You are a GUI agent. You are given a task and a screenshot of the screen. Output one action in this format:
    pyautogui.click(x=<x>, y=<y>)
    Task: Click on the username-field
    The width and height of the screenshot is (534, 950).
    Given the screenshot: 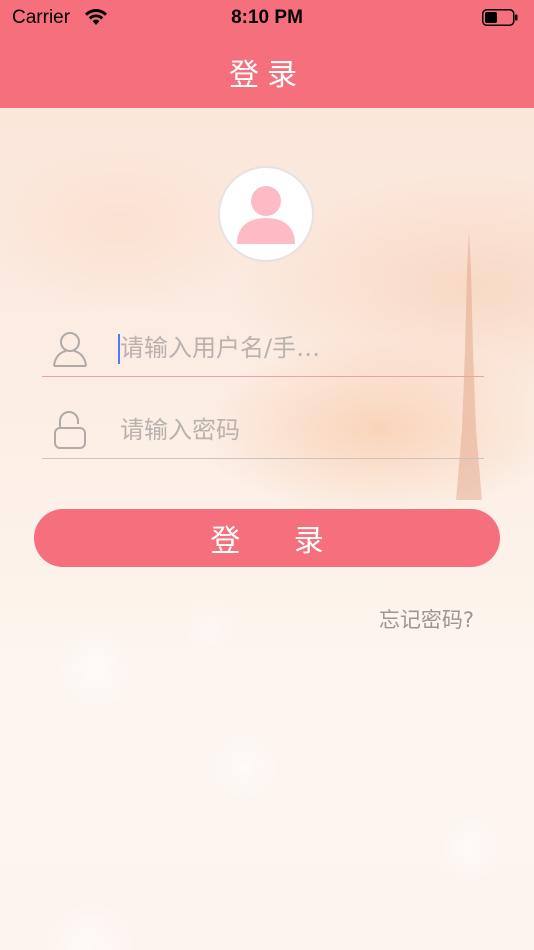 What is the action you would take?
    pyautogui.click(x=263, y=348)
    